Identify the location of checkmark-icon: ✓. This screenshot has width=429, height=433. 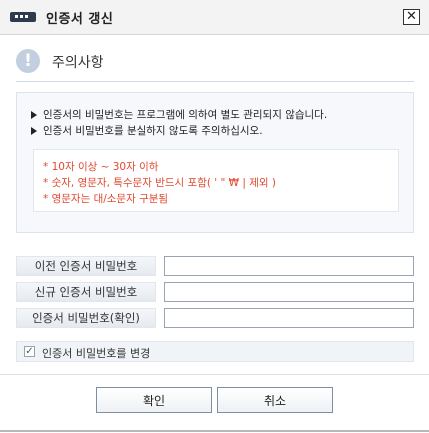
(29, 351).